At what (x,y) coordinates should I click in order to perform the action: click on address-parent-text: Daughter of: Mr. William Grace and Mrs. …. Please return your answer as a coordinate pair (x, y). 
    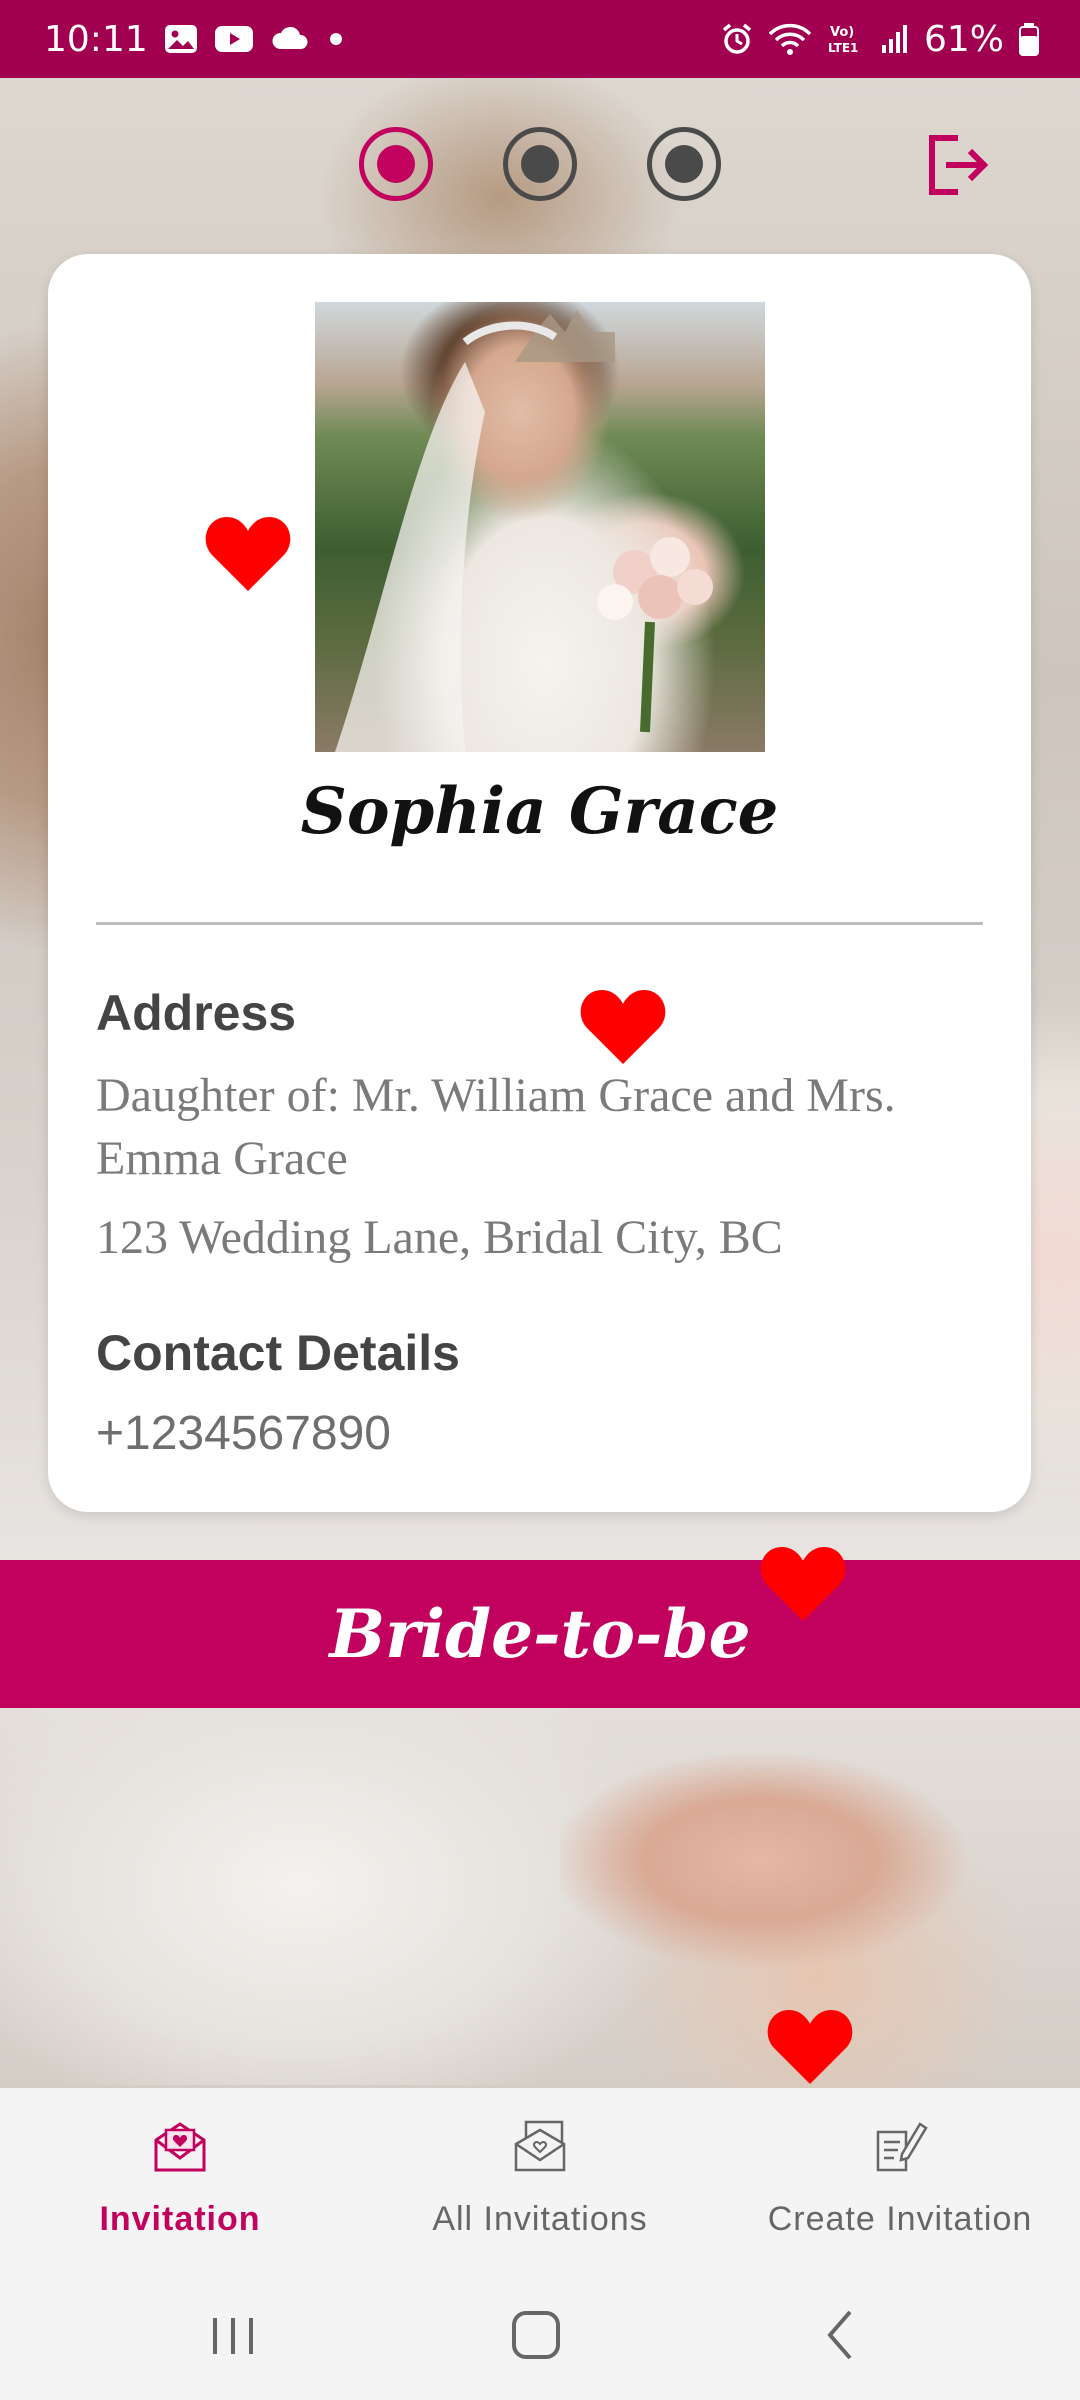
    Looking at the image, I should click on (496, 1127).